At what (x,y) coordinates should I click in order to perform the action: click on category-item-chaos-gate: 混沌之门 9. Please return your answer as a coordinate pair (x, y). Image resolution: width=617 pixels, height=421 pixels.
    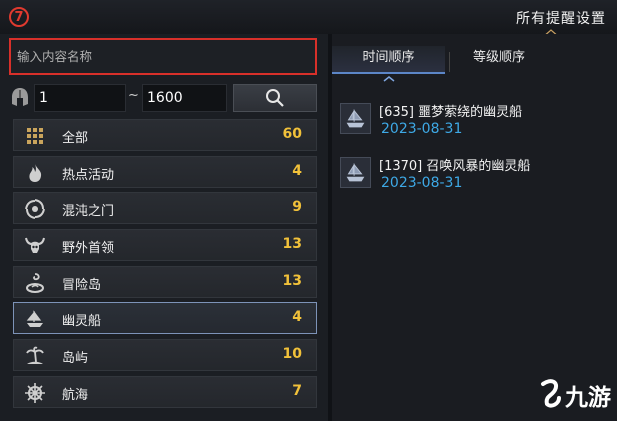
    Looking at the image, I should click on (165, 208).